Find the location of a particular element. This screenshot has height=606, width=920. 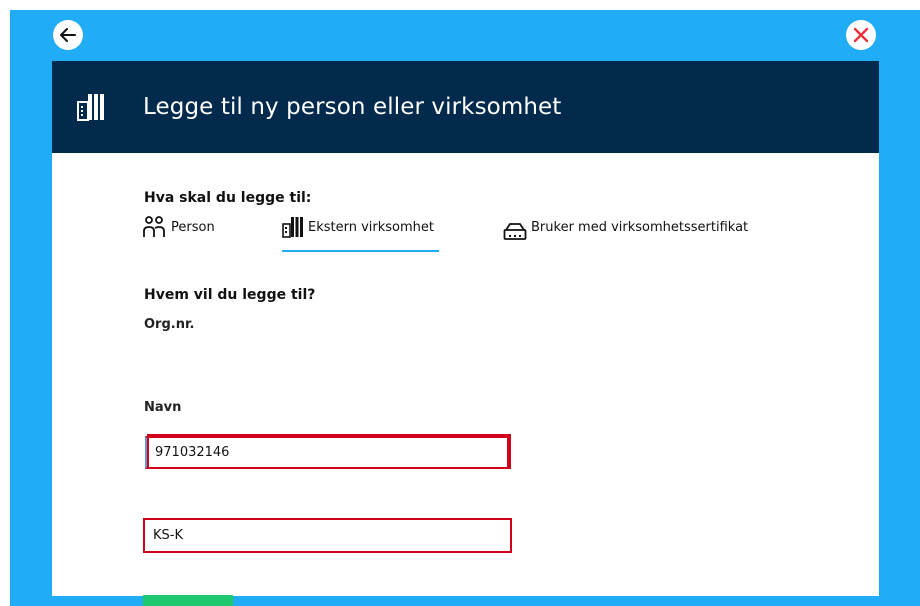

people-icon is located at coordinates (155, 227).